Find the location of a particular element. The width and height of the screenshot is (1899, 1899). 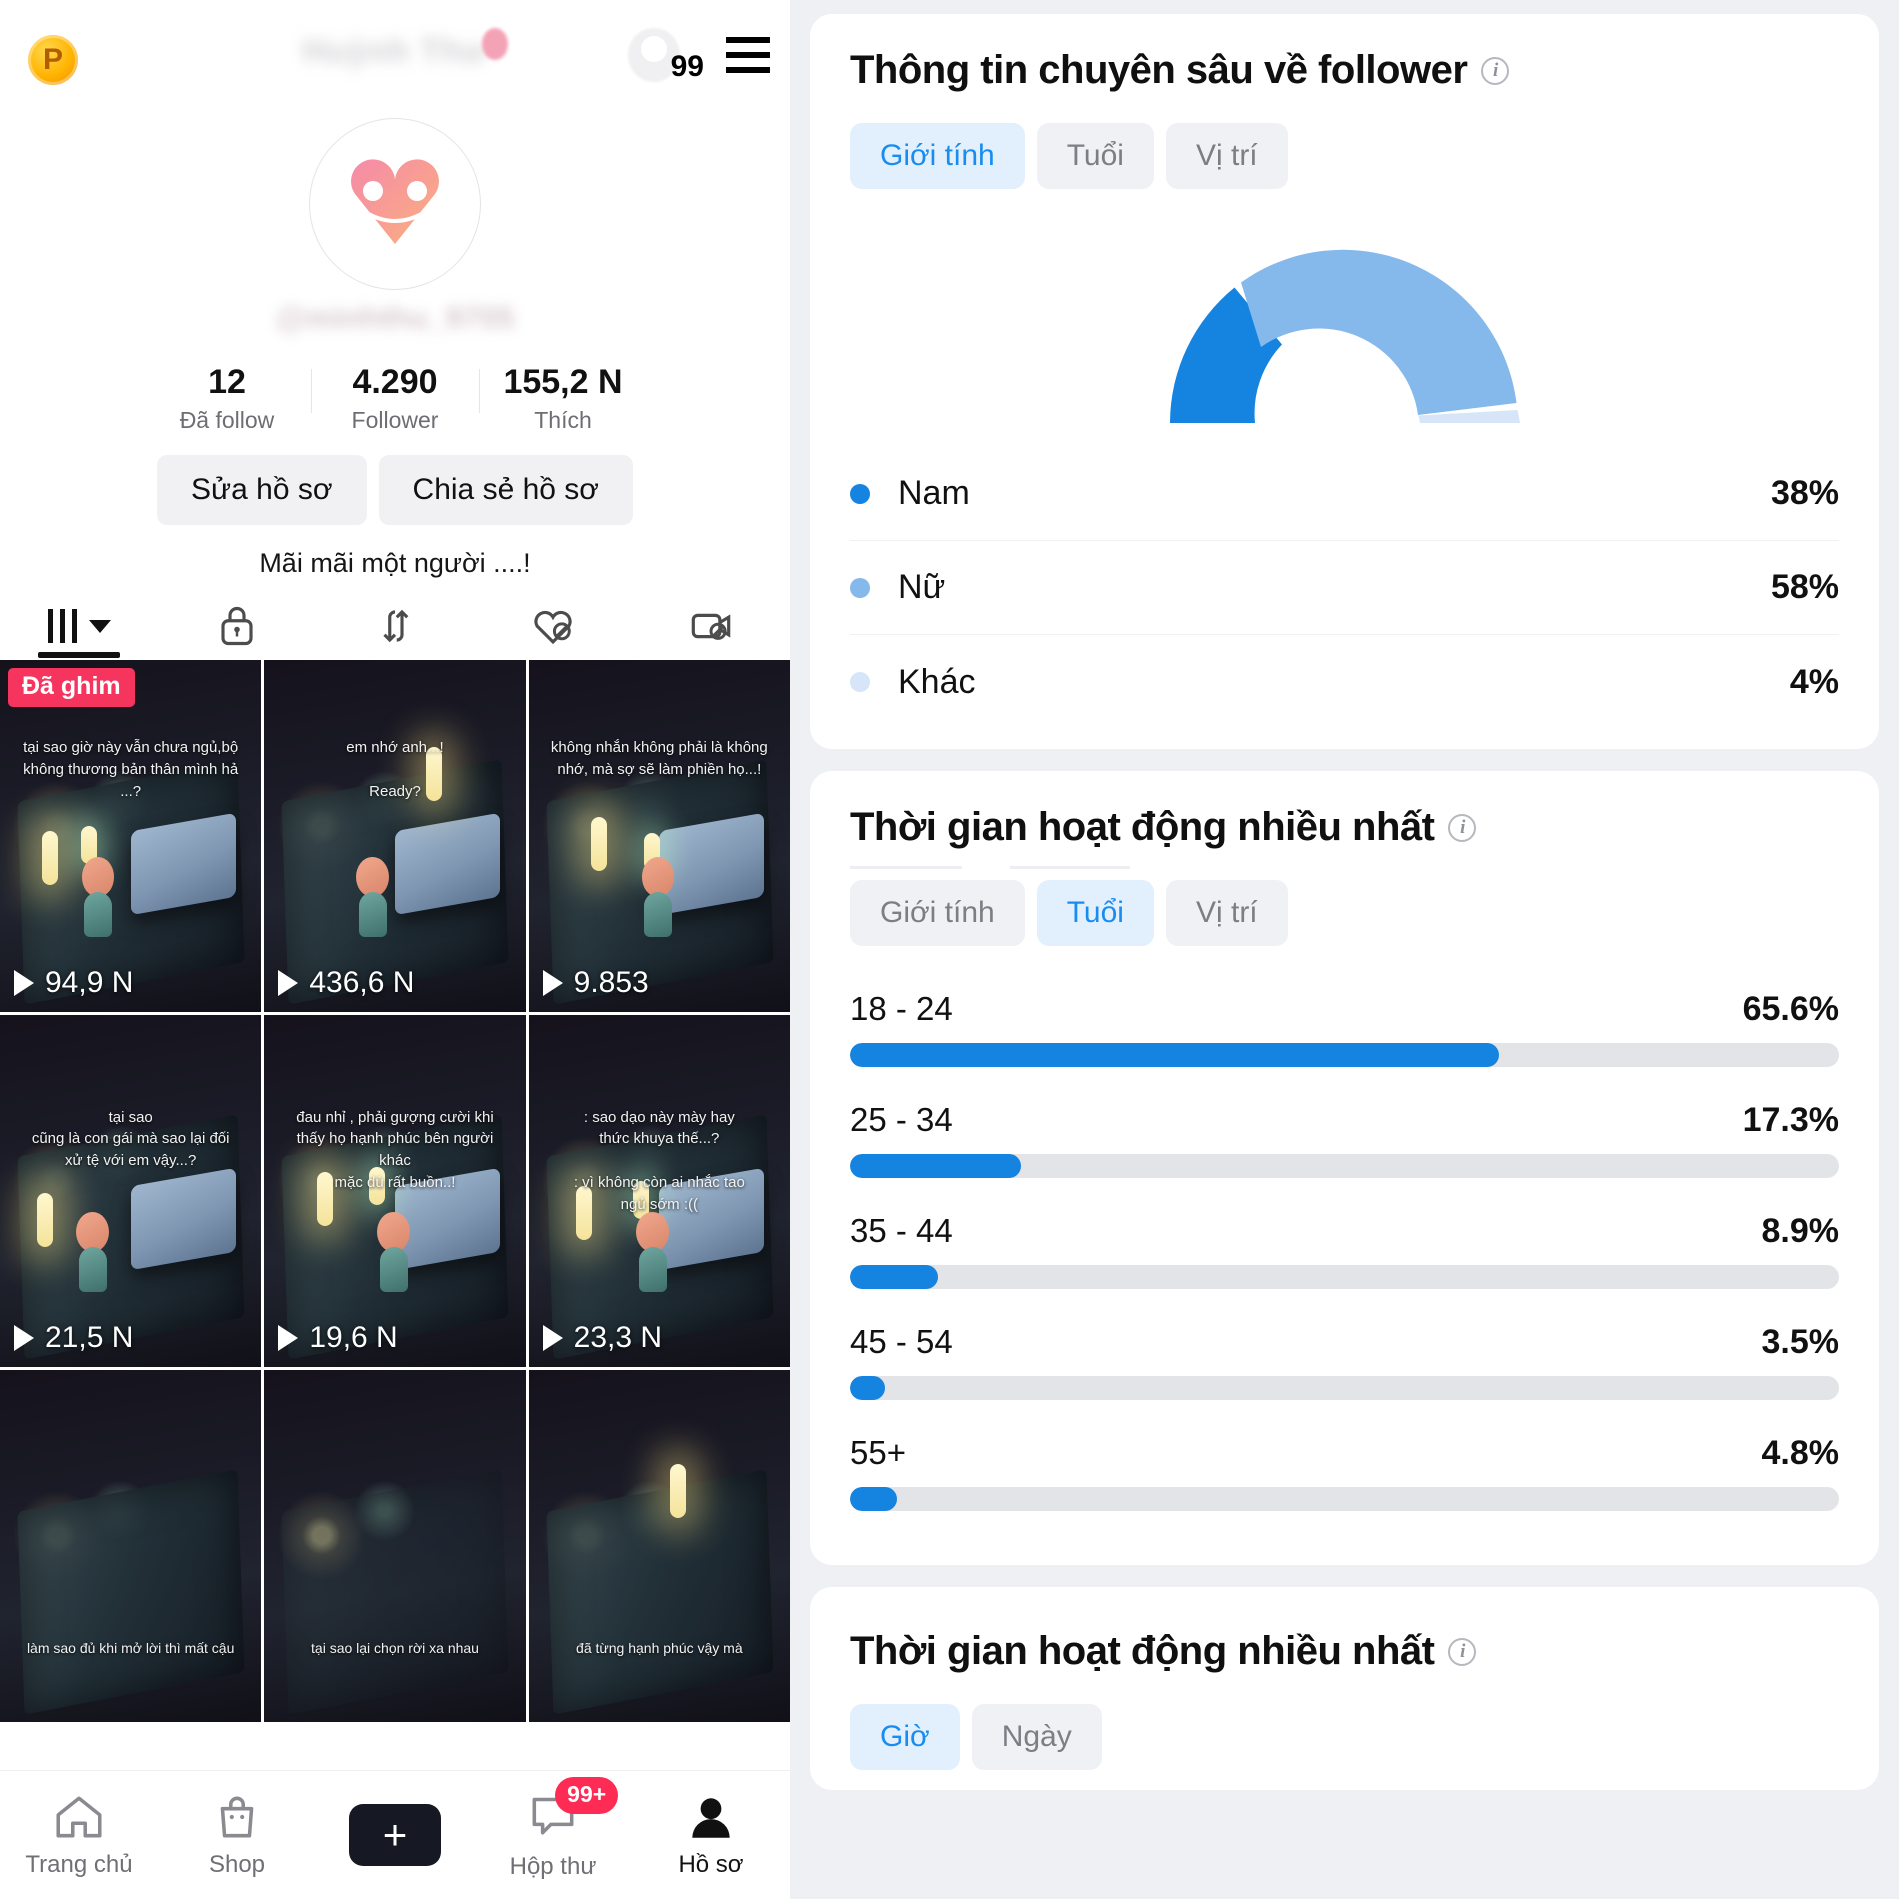

blurred-handle: @minhthu_9705 is located at coordinates (395, 317).